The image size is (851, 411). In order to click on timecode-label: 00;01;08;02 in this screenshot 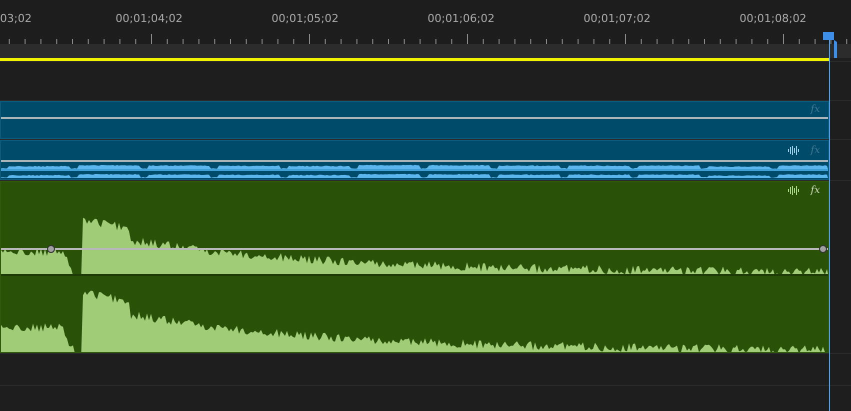, I will do `click(773, 18)`.